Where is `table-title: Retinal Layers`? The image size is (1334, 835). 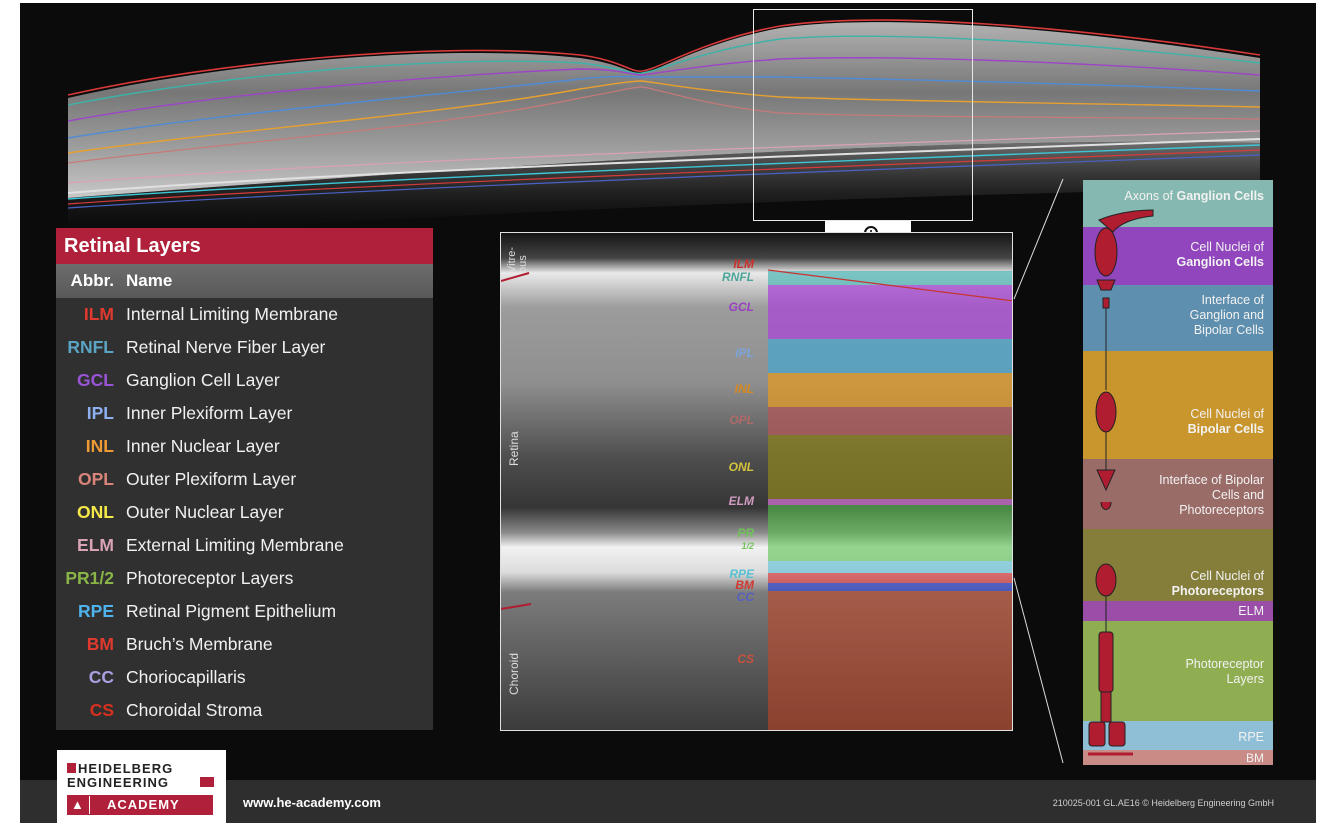 table-title: Retinal Layers is located at coordinates (244, 246).